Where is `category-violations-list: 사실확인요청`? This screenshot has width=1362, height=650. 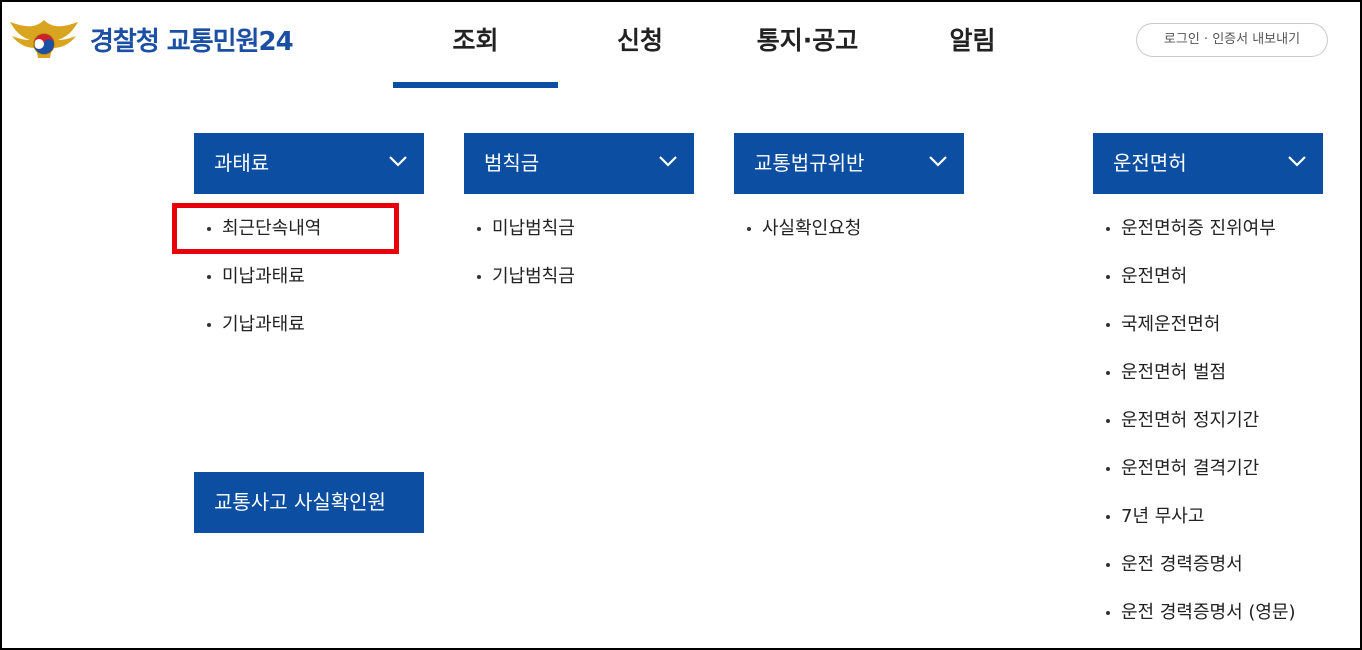
category-violations-list: 사실확인요청 is located at coordinates (804, 229).